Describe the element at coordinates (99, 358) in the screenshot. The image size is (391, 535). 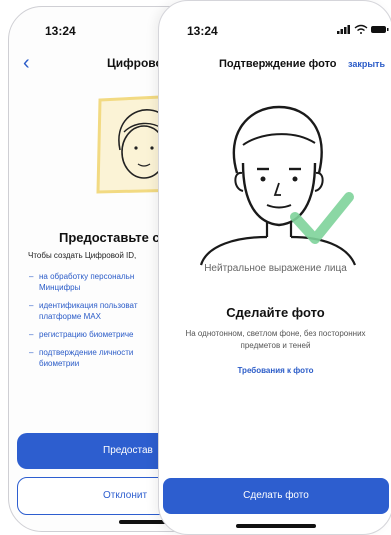
I see `list-item: подтверждение личности биометрии` at that location.